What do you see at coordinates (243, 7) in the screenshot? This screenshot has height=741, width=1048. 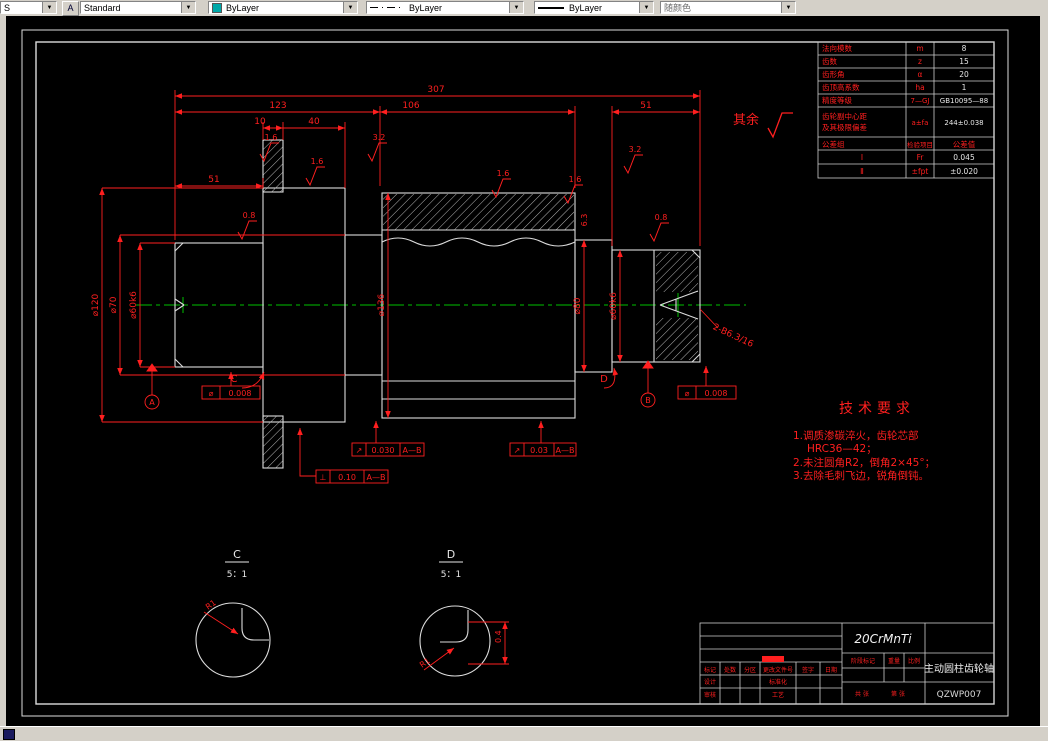 I see `color-value: ByLayer` at bounding box center [243, 7].